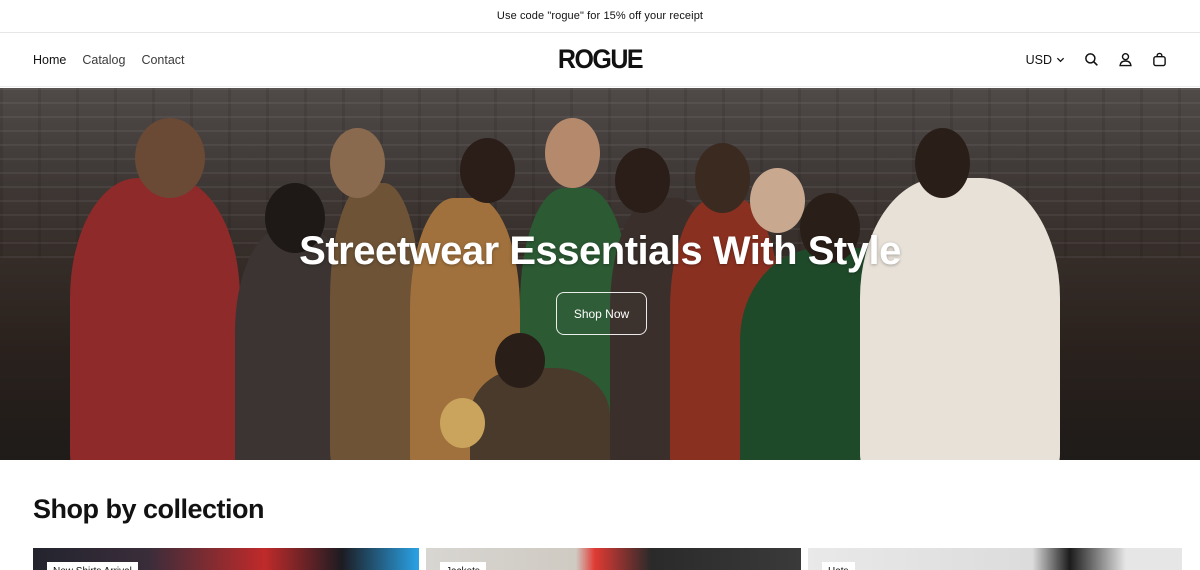 The width and height of the screenshot is (1200, 570). Describe the element at coordinates (613, 559) in the screenshot. I see `collection-card-jackets: Jackets` at that location.